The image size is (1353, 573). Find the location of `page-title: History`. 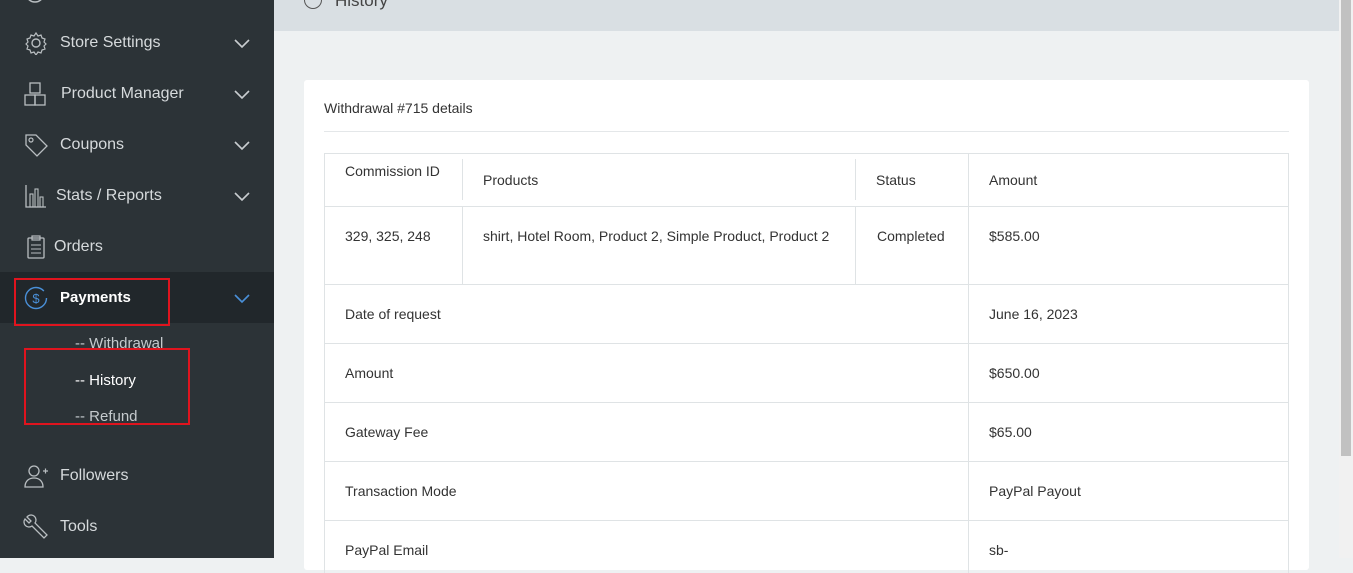

page-title: History is located at coordinates (361, 5).